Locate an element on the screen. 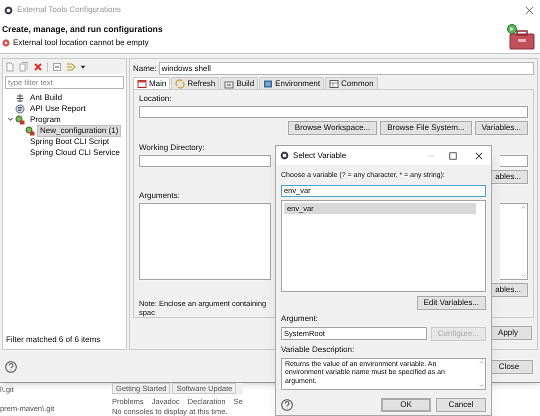 Image resolution: width=540 pixels, height=416 pixels. tree-item: API Use Report is located at coordinates (58, 108).